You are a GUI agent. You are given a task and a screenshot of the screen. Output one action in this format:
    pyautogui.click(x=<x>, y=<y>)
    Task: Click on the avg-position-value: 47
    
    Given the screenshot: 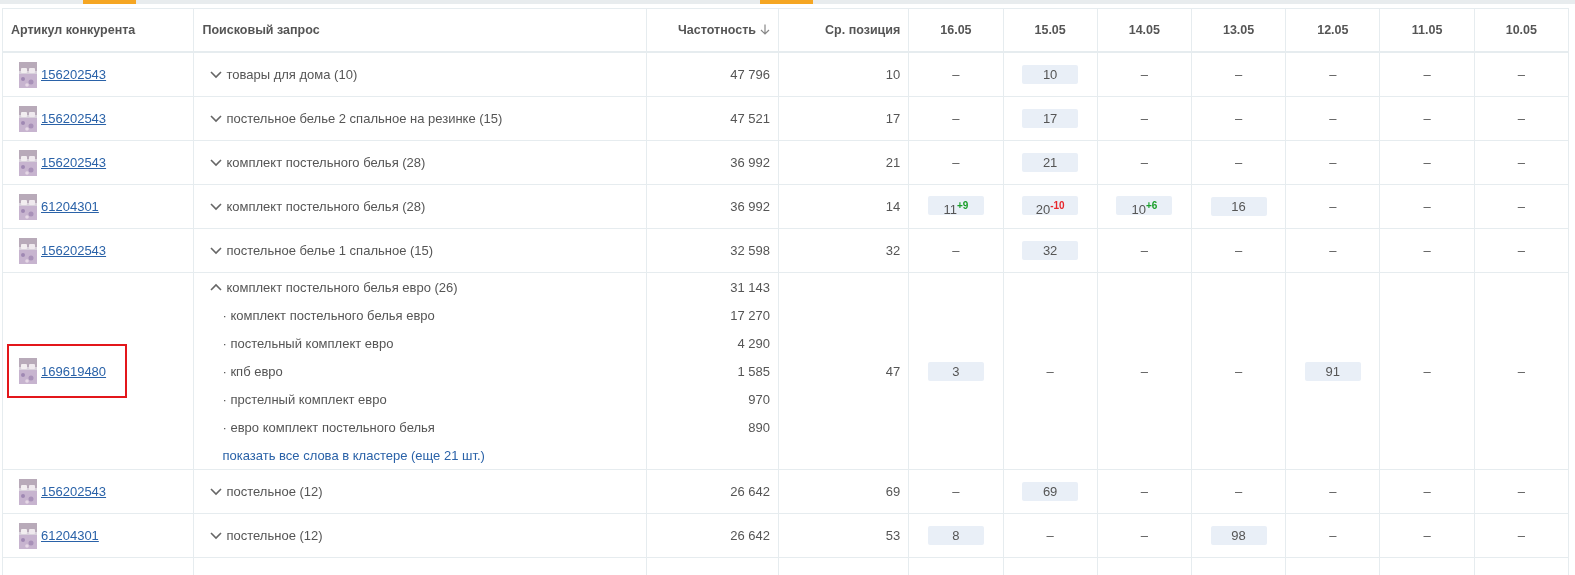 What is the action you would take?
    pyautogui.click(x=893, y=371)
    